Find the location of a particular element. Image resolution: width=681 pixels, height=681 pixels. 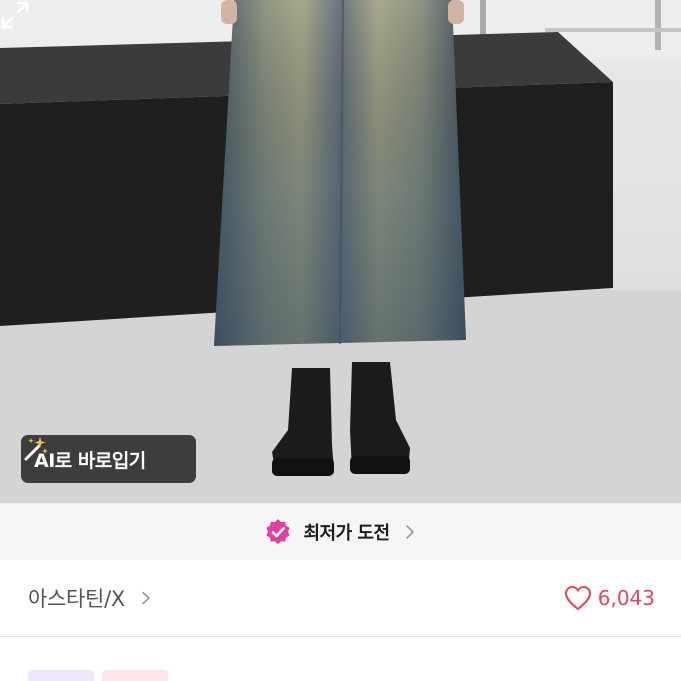

product-tags is located at coordinates (98, 675).